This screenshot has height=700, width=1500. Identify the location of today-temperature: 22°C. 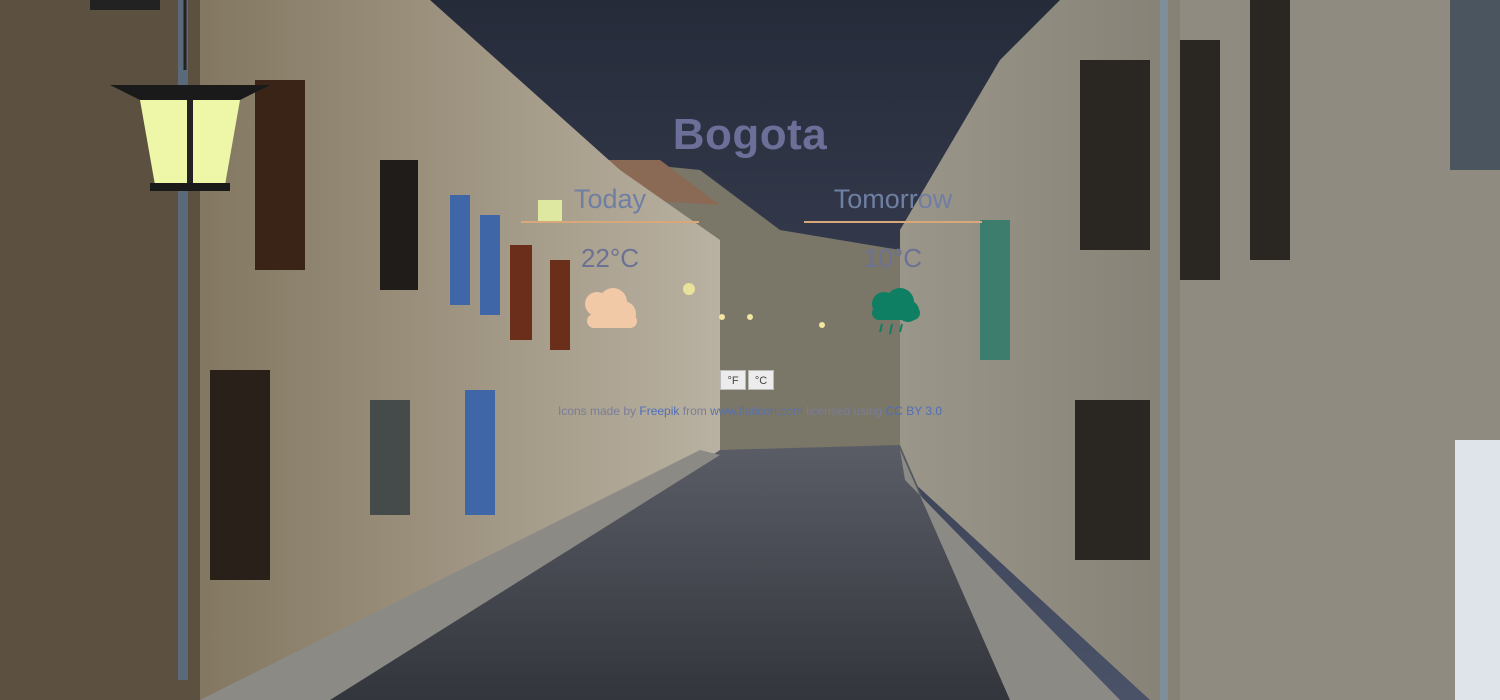
(610, 258).